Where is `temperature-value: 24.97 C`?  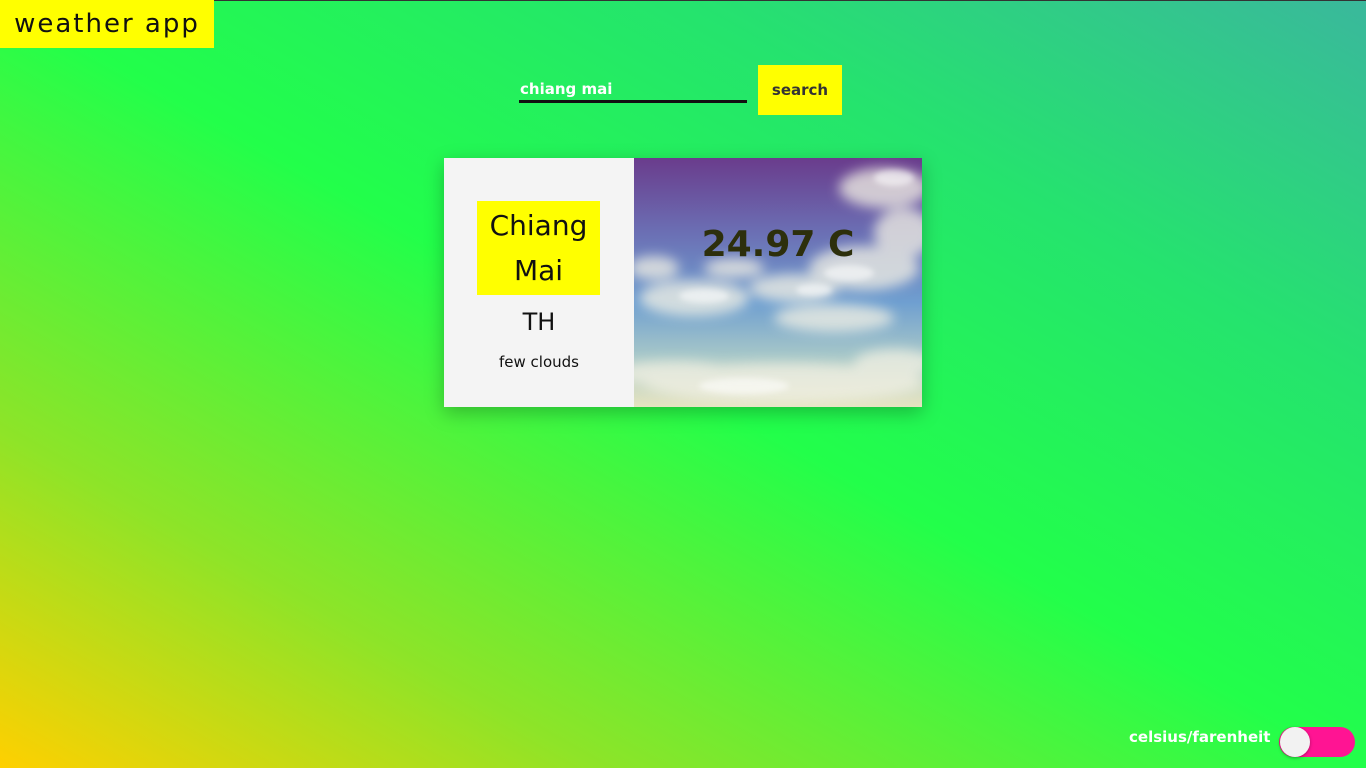
temperature-value: 24.97 C is located at coordinates (778, 244).